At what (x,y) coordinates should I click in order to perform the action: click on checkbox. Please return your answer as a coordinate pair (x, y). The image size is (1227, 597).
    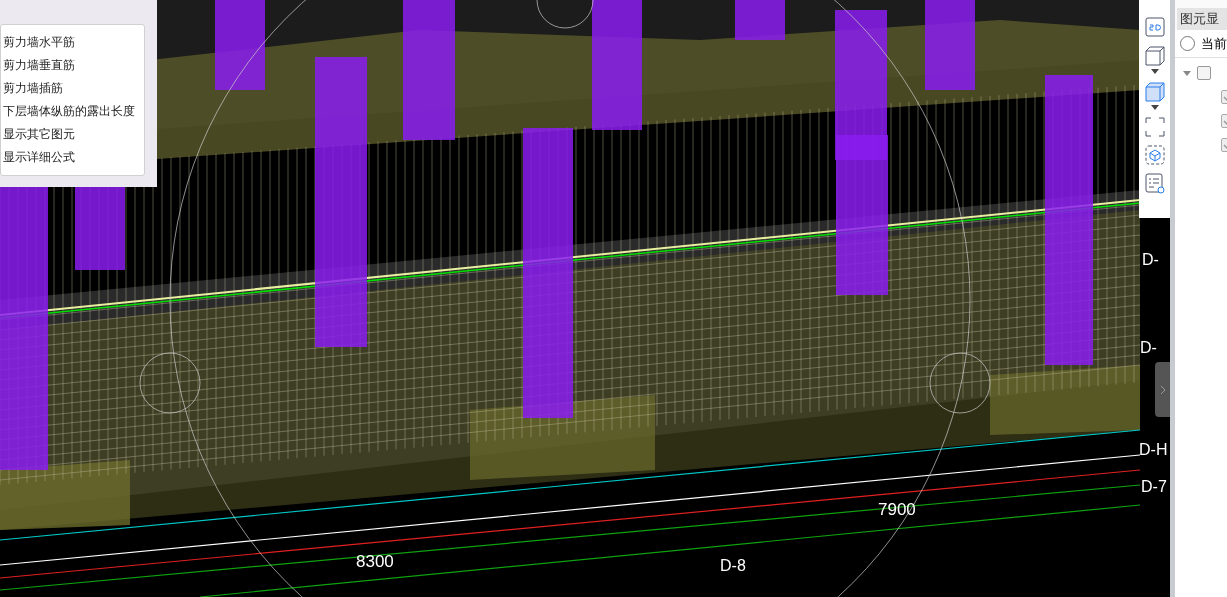
    Looking at the image, I should click on (1204, 73).